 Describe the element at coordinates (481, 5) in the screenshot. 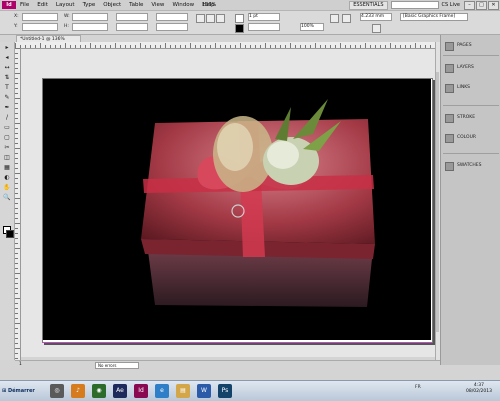

I see `maximize-button: □` at that location.